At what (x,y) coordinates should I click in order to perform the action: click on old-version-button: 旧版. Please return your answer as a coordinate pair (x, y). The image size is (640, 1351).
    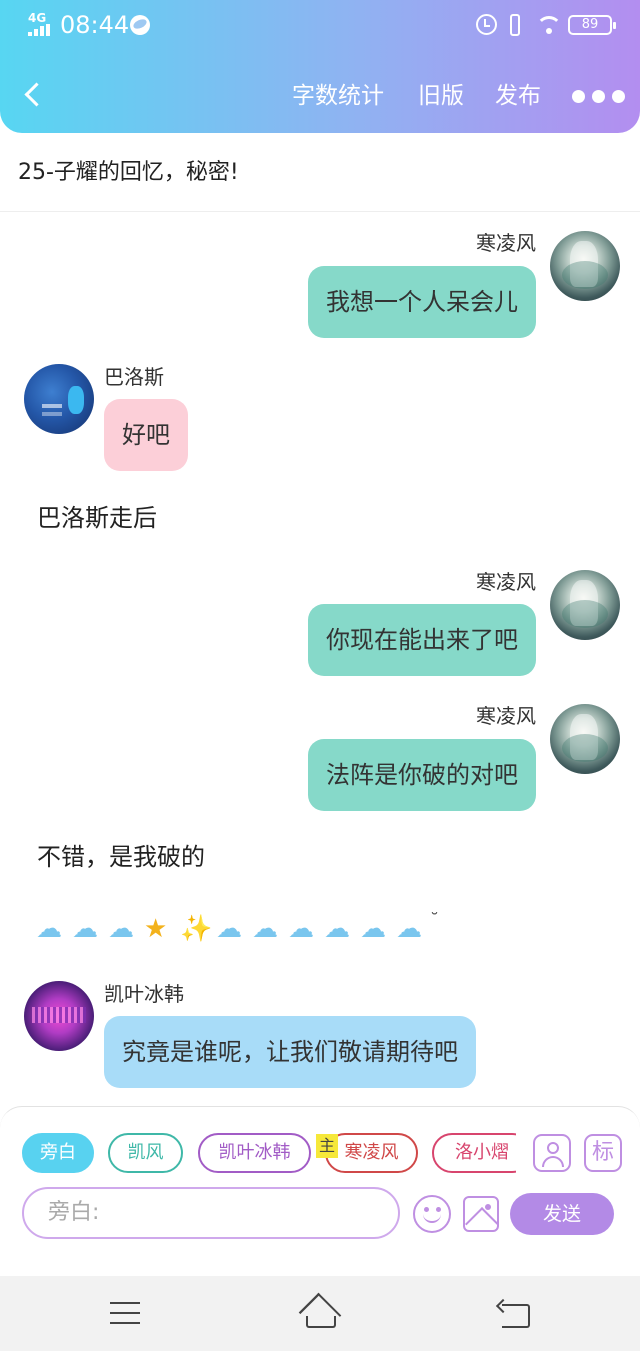
    Looking at the image, I should click on (441, 96).